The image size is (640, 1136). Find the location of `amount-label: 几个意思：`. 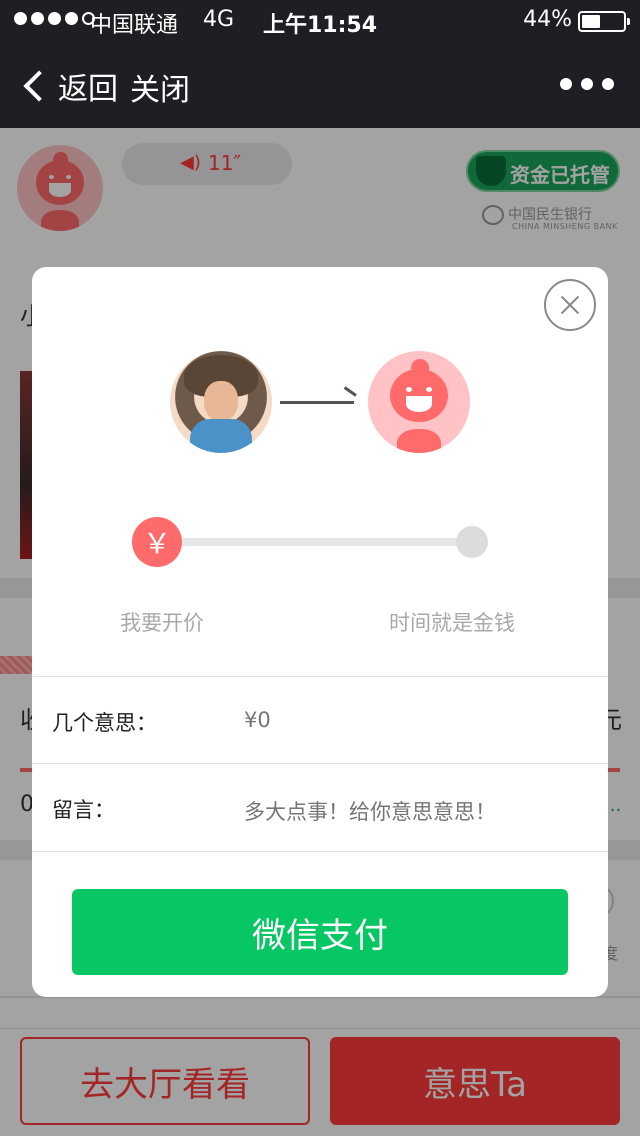

amount-label: 几个意思： is located at coordinates (104, 723).